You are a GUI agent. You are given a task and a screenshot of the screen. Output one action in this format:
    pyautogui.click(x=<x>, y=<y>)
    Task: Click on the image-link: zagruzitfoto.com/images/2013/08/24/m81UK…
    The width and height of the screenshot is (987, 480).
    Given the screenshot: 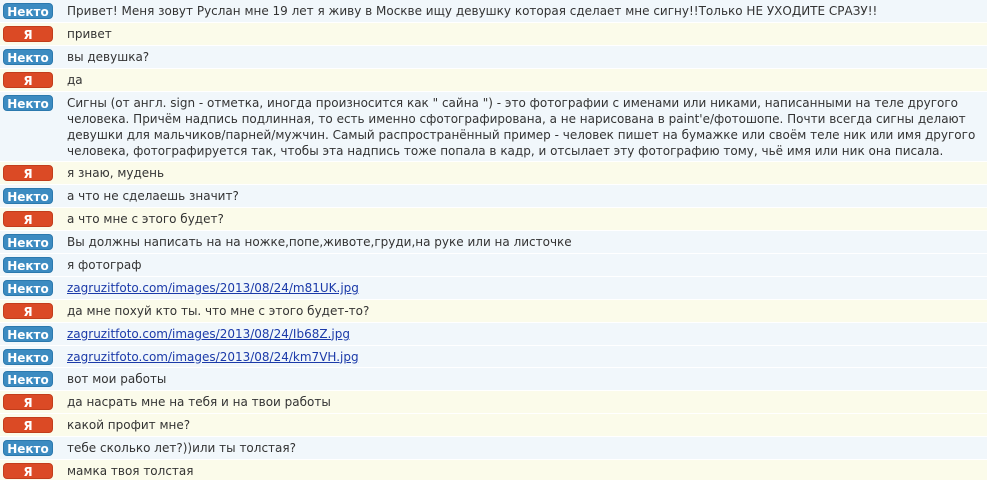 What is the action you would take?
    pyautogui.click(x=213, y=288)
    